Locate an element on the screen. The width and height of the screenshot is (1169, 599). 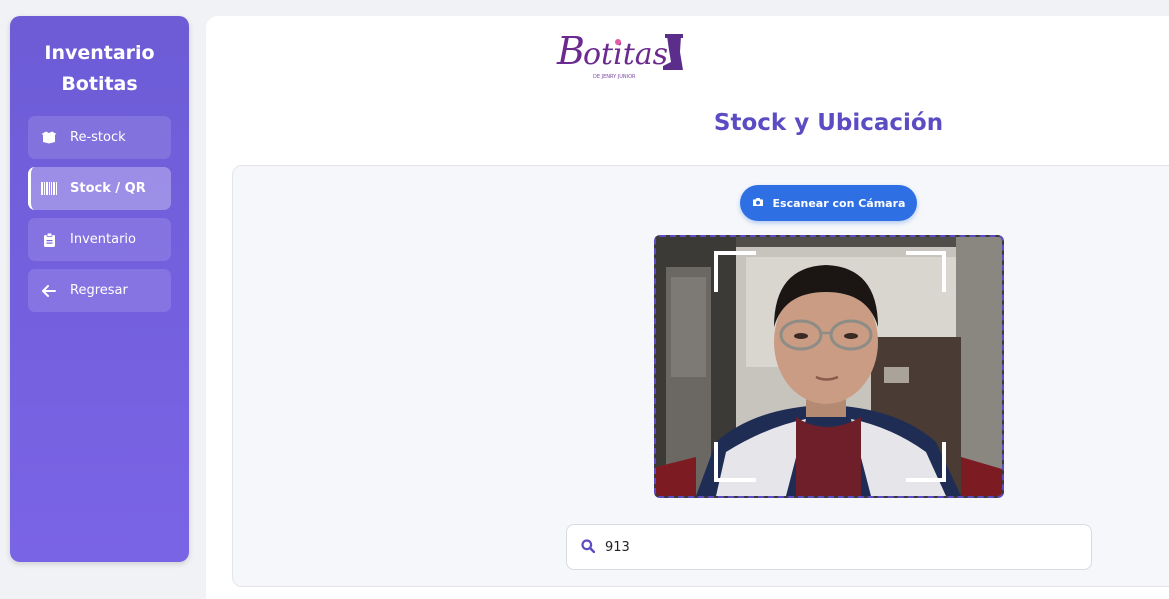
box-open-icon is located at coordinates (49, 137).